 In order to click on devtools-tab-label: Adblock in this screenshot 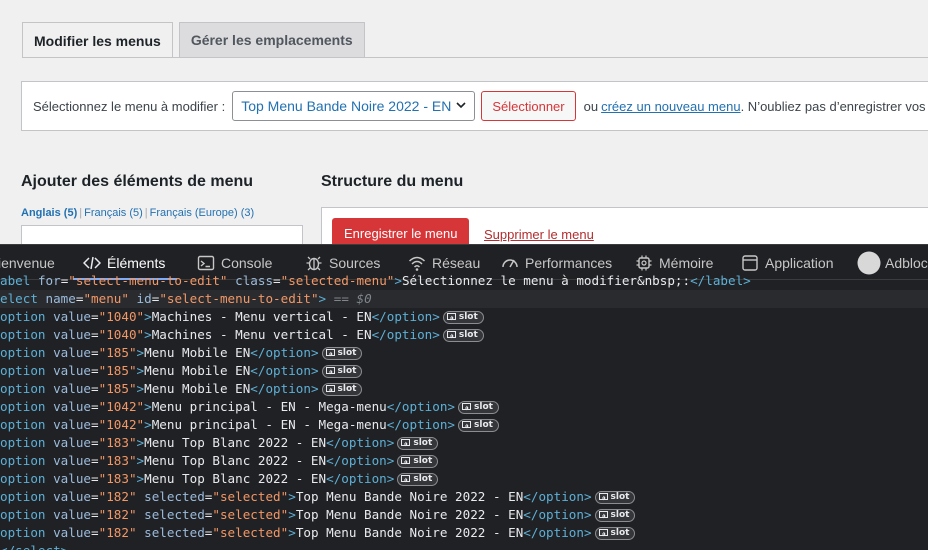, I will do `click(906, 262)`.